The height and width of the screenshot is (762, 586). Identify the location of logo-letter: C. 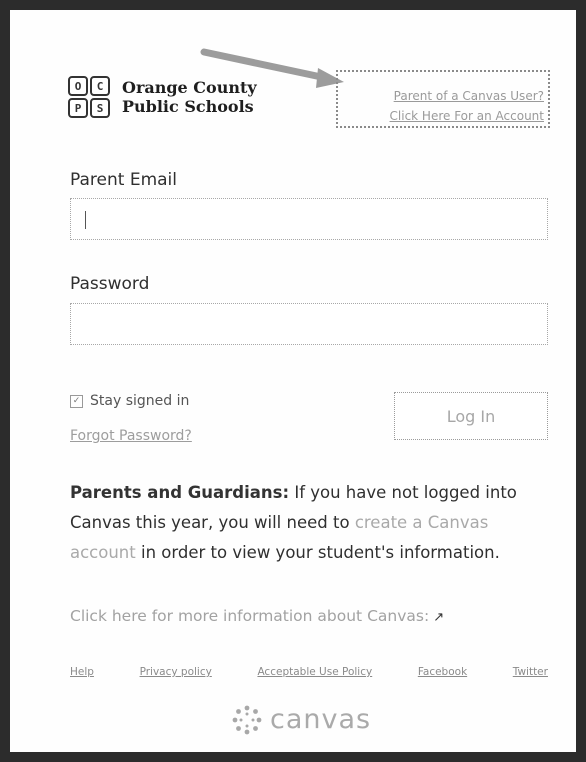
(100, 86).